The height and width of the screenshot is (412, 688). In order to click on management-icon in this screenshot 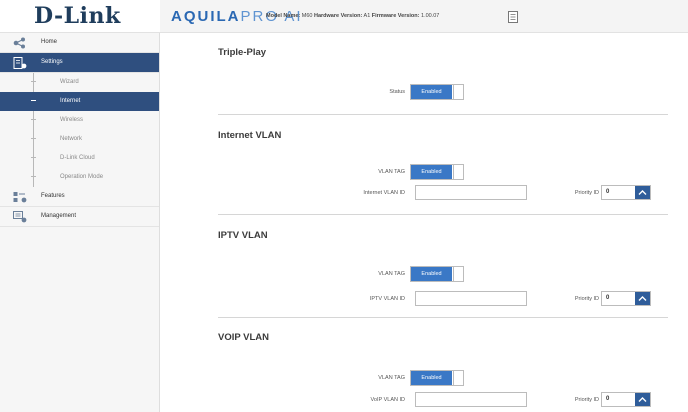, I will do `click(20, 217)`.